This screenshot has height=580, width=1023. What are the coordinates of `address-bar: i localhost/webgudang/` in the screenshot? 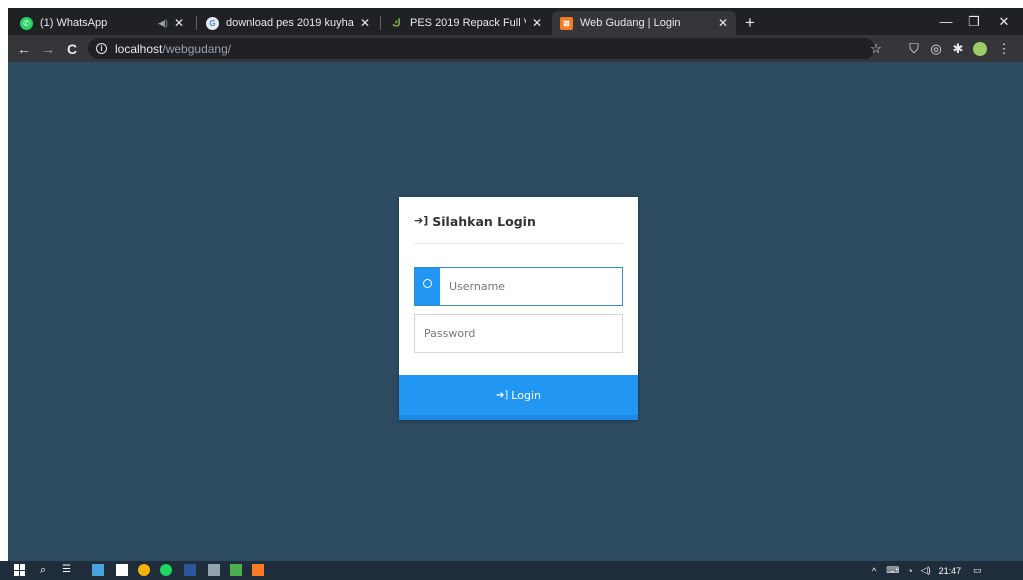 It's located at (481, 48).